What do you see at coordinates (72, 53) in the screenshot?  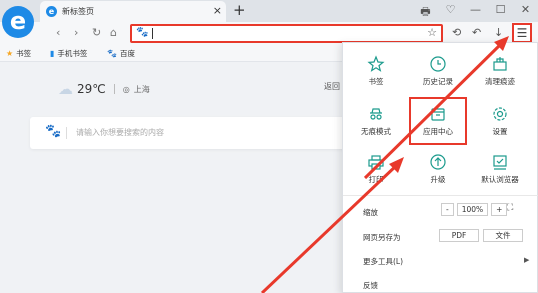 I see `bookmark-label: 手机书签` at bounding box center [72, 53].